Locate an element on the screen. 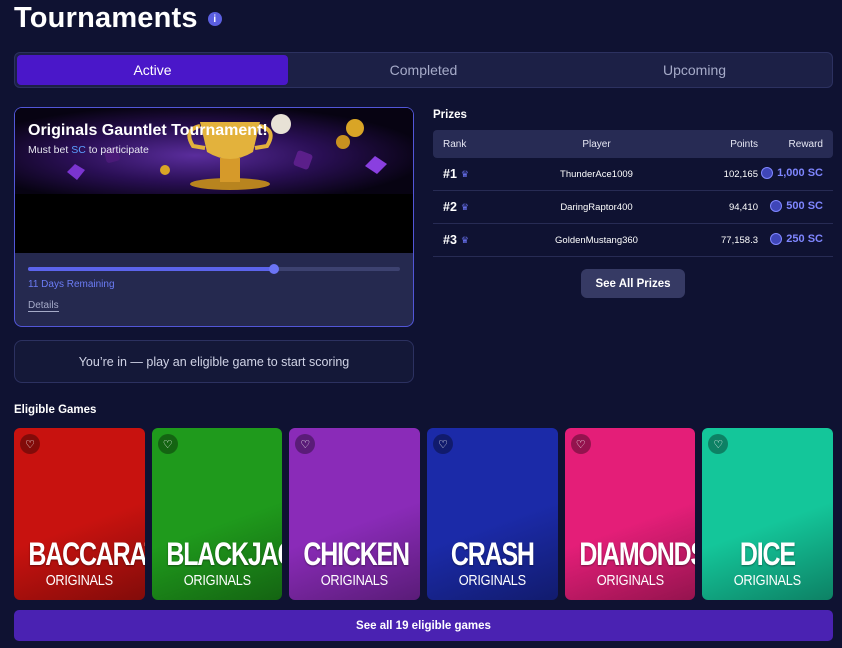 The height and width of the screenshot is (648, 842). tab-completed: Completed is located at coordinates (423, 70).